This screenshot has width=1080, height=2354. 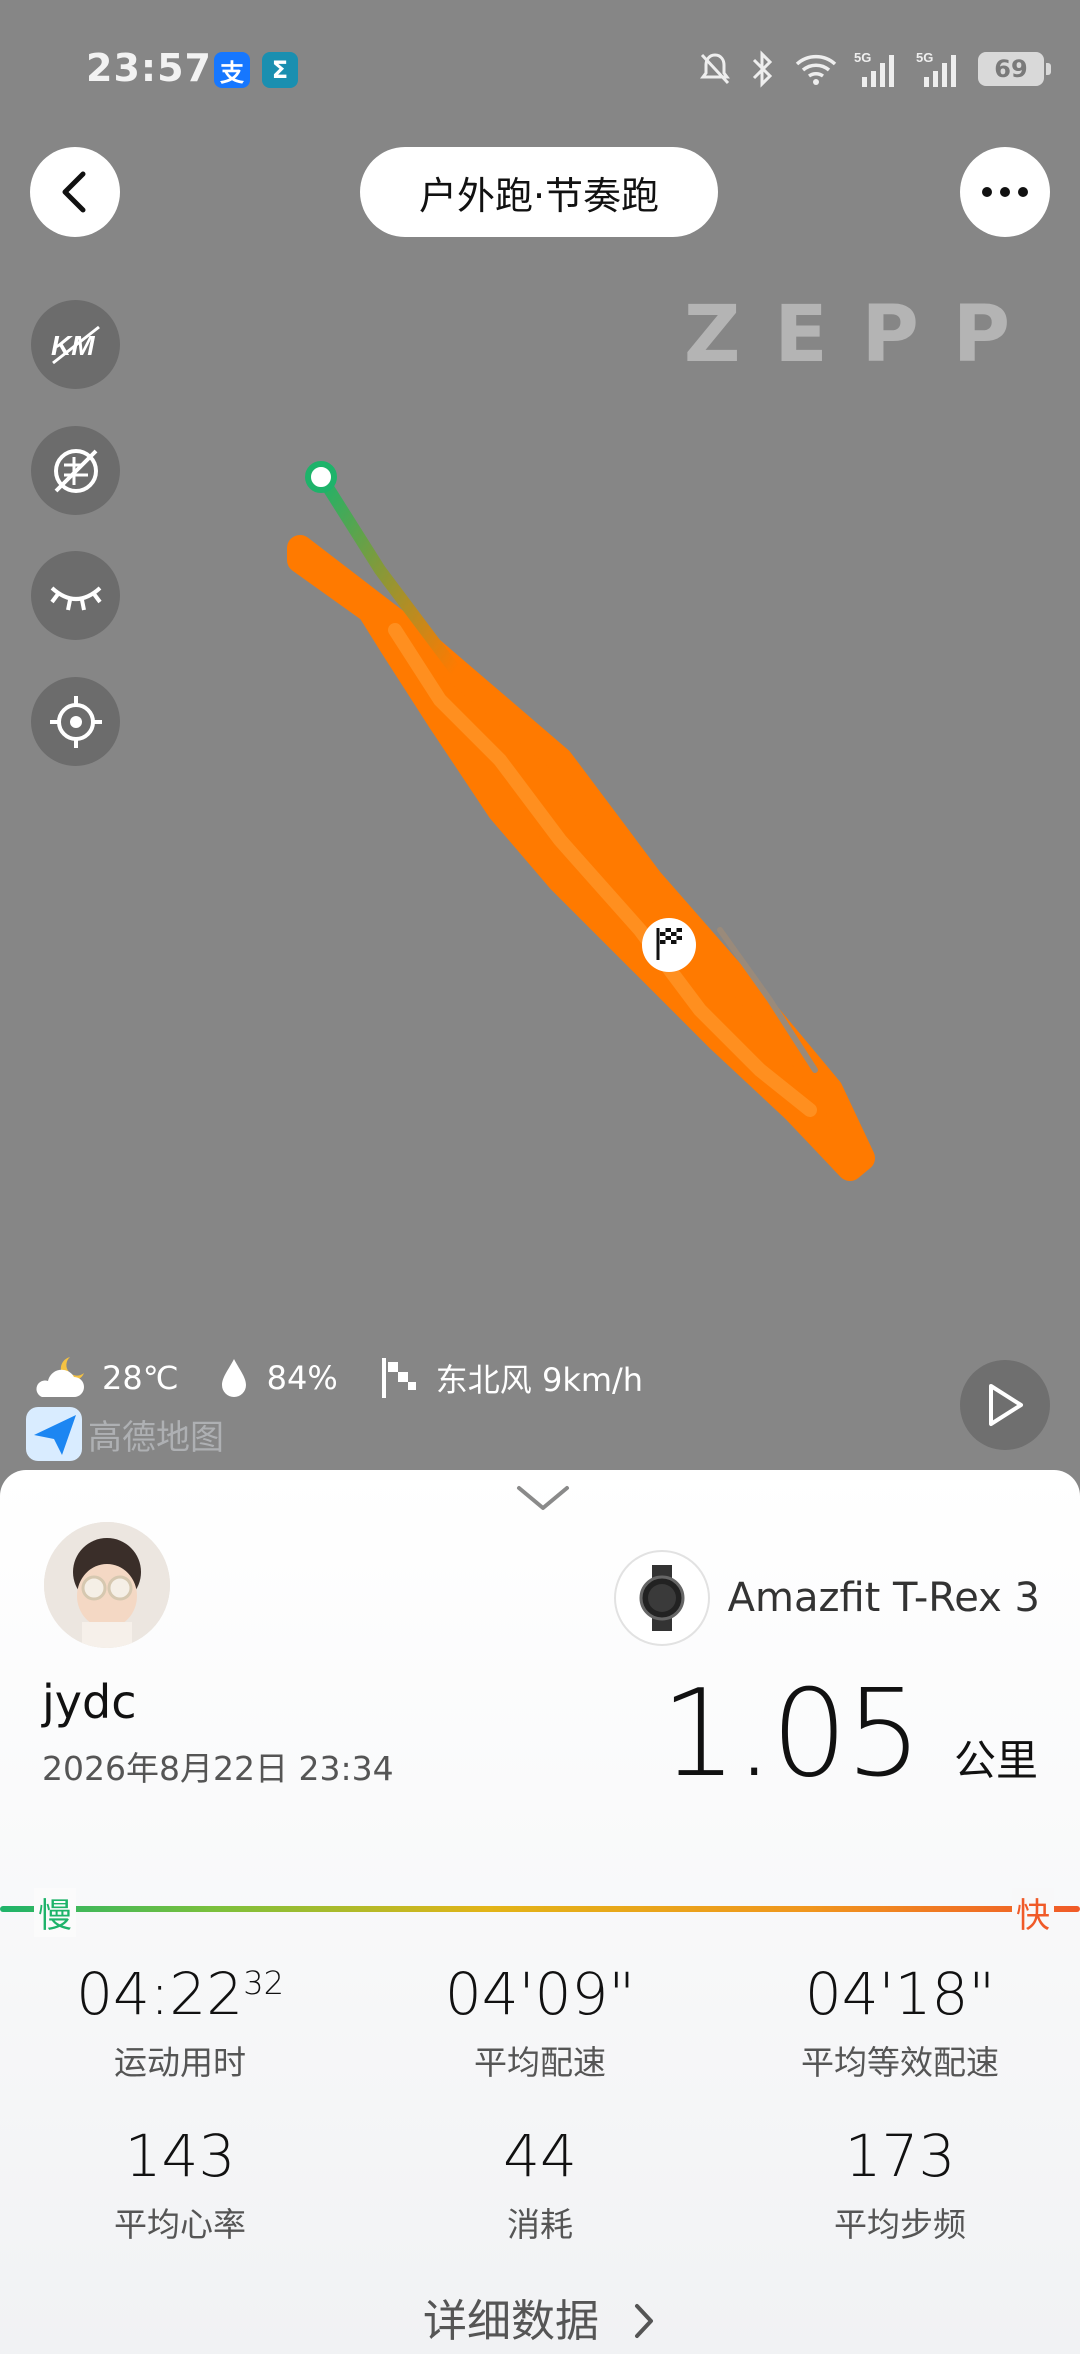 I want to click on satellite-toggle-icon, so click(x=75, y=470).